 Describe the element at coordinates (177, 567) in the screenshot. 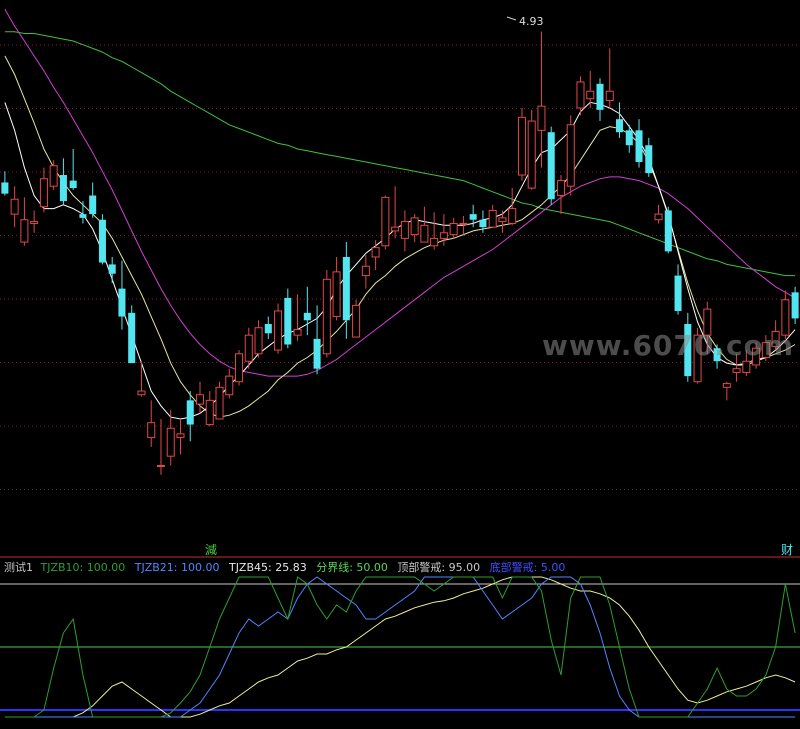

I see `legend-tjzb21: TJZB21: 100.00` at that location.